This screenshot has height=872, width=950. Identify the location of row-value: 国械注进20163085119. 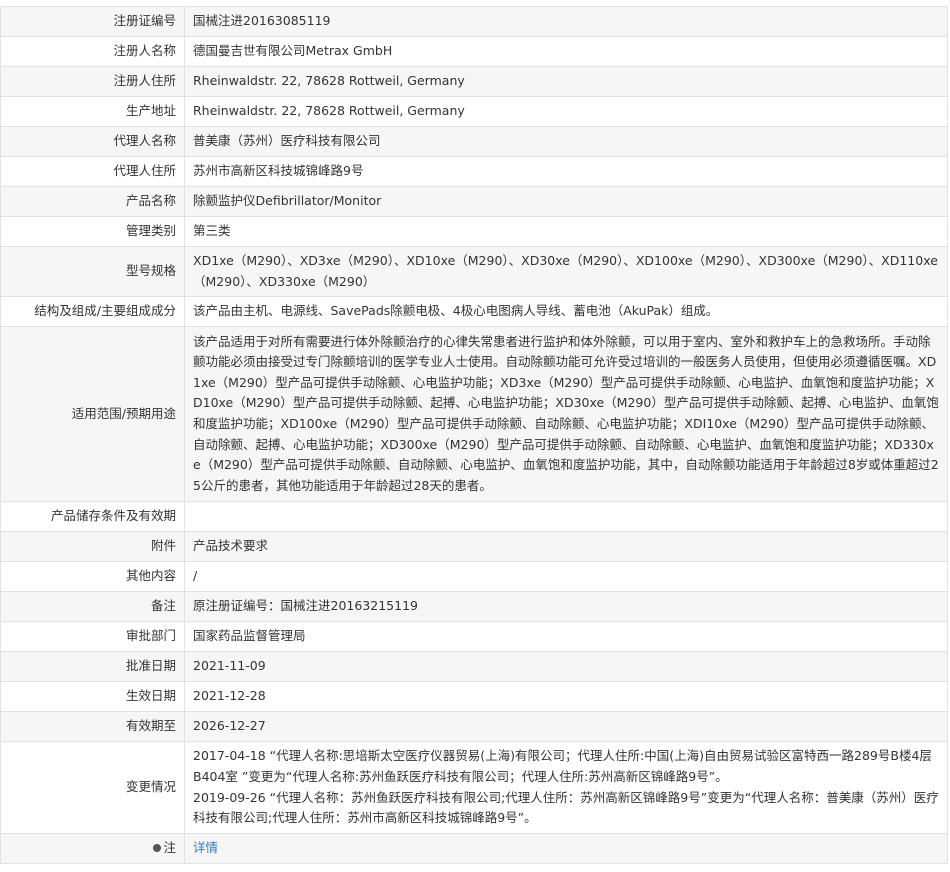
(566, 21).